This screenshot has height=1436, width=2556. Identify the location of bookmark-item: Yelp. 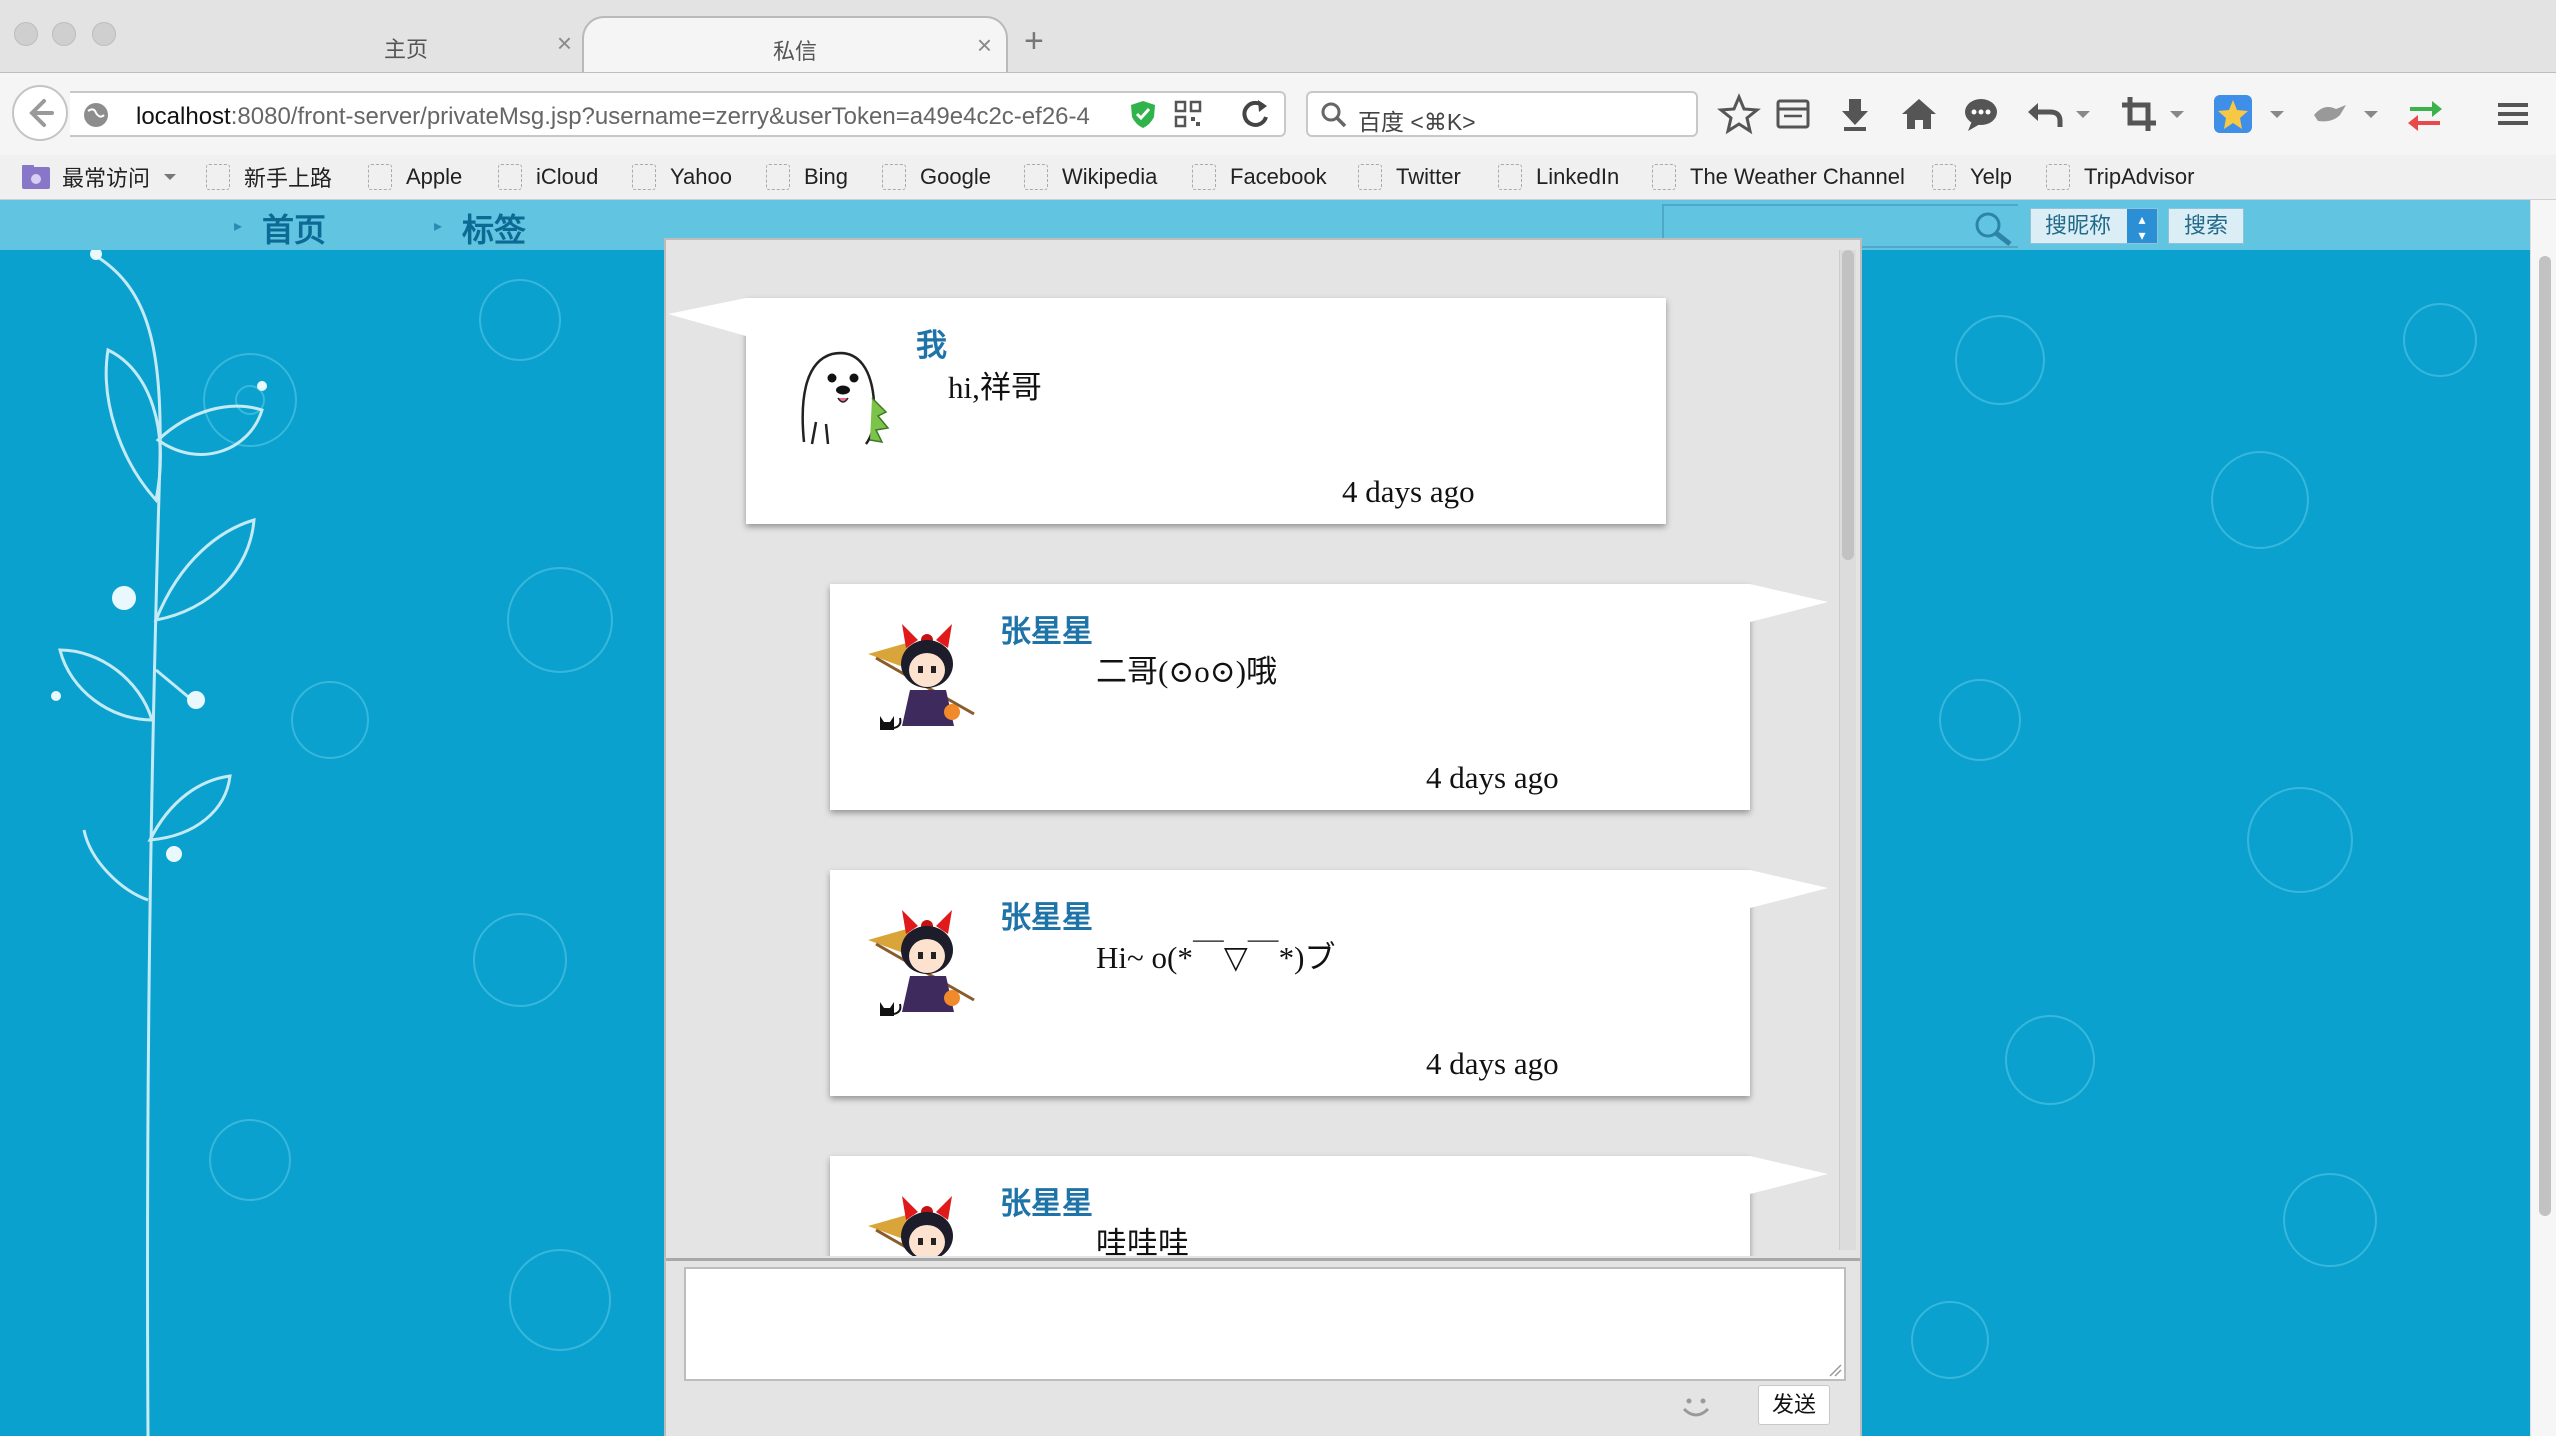
(1972, 177).